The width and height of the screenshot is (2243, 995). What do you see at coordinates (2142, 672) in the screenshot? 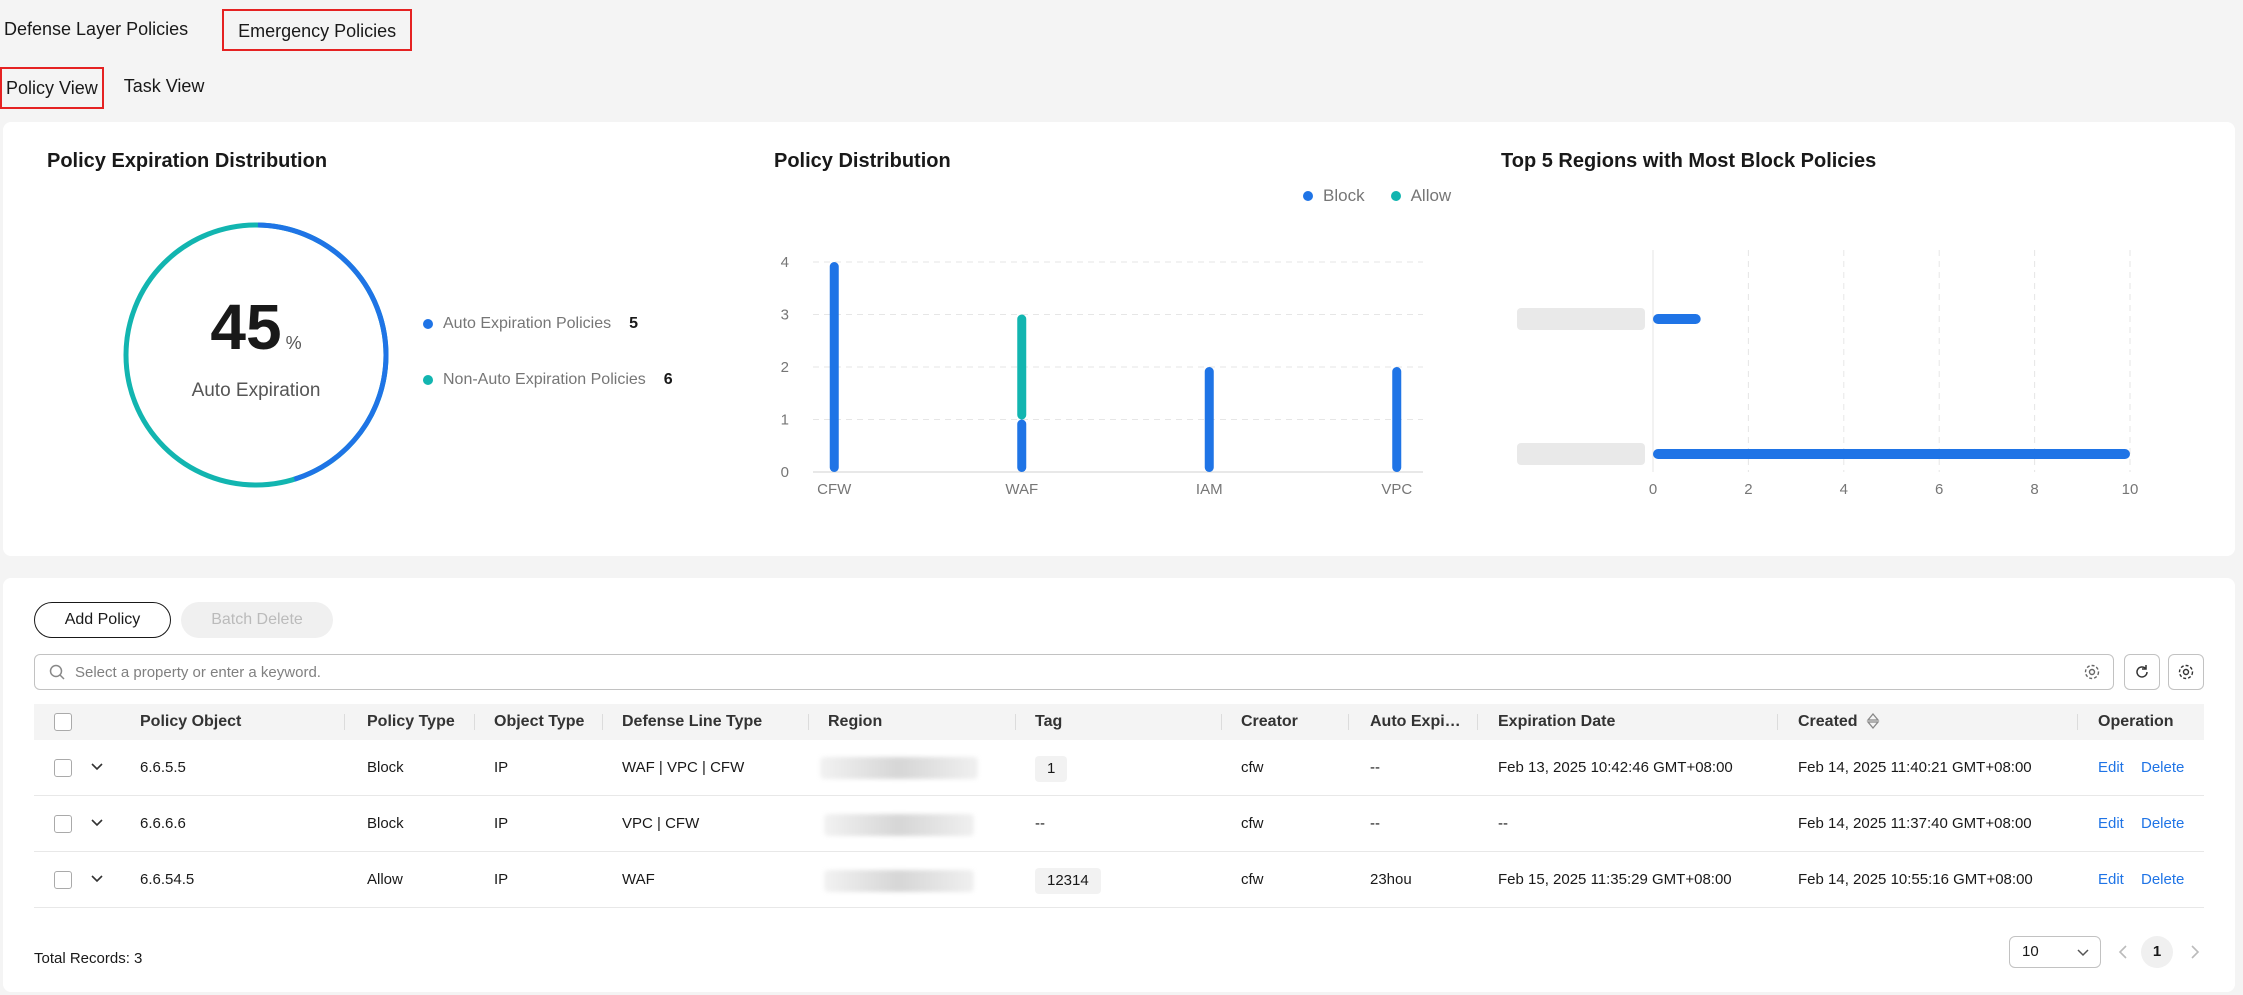
I see `refresh-button` at bounding box center [2142, 672].